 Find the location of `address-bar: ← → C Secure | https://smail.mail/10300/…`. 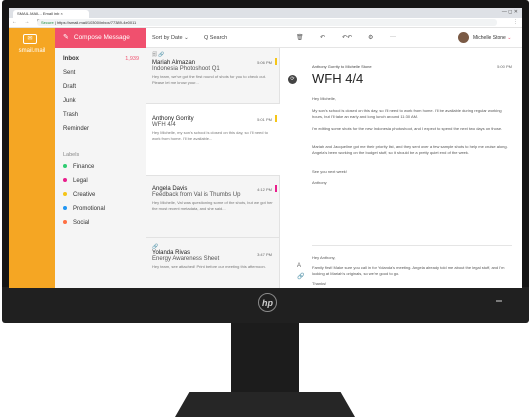

address-bar: ← → C Secure | https://smail.mail/10300/… is located at coordinates (265, 23).